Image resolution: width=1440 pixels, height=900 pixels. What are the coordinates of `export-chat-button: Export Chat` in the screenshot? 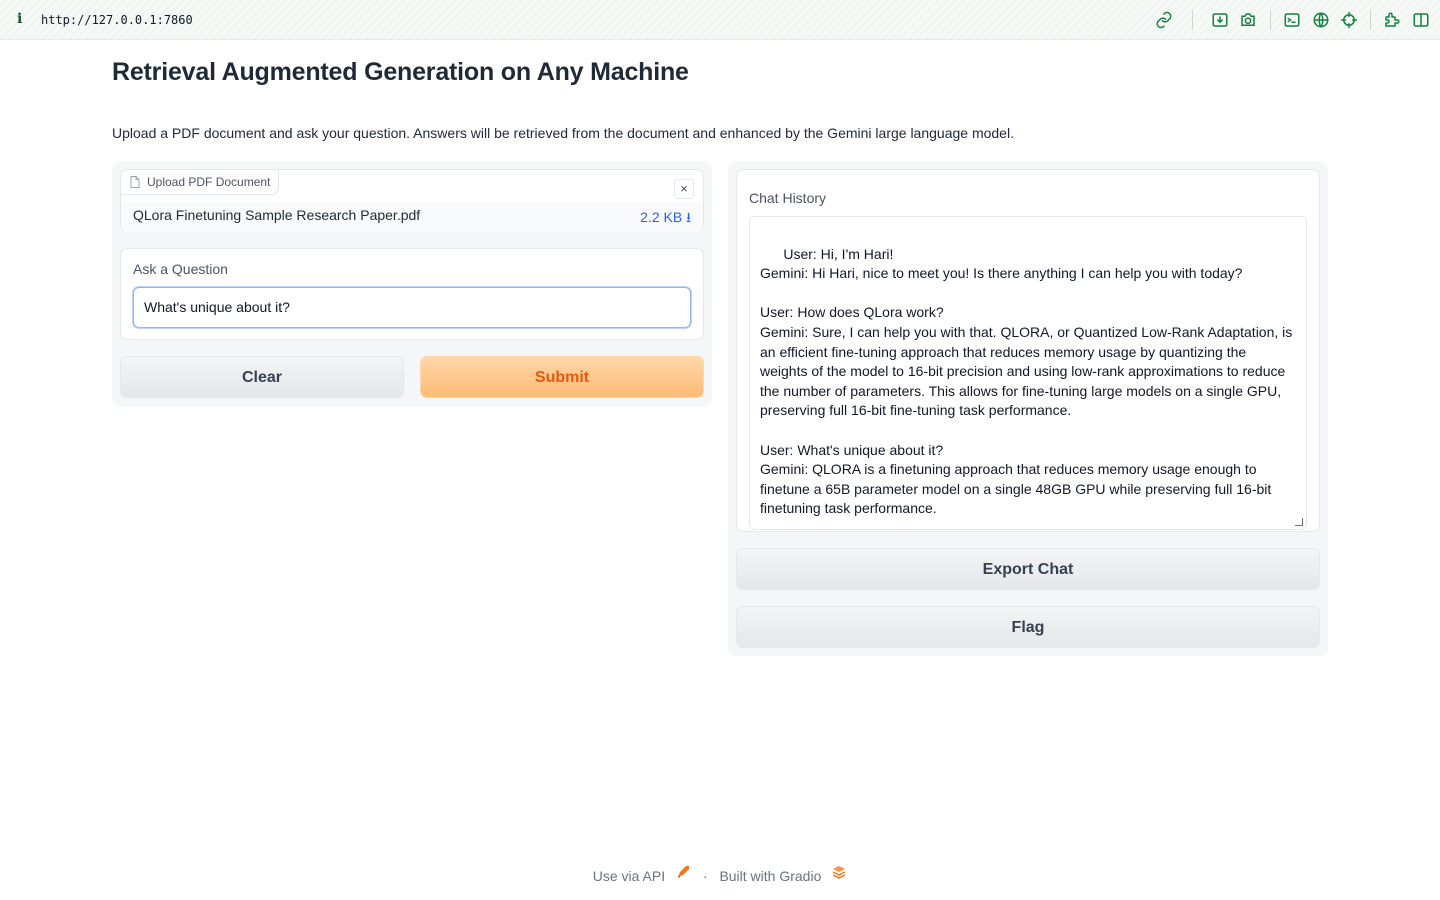 It's located at (1028, 569).